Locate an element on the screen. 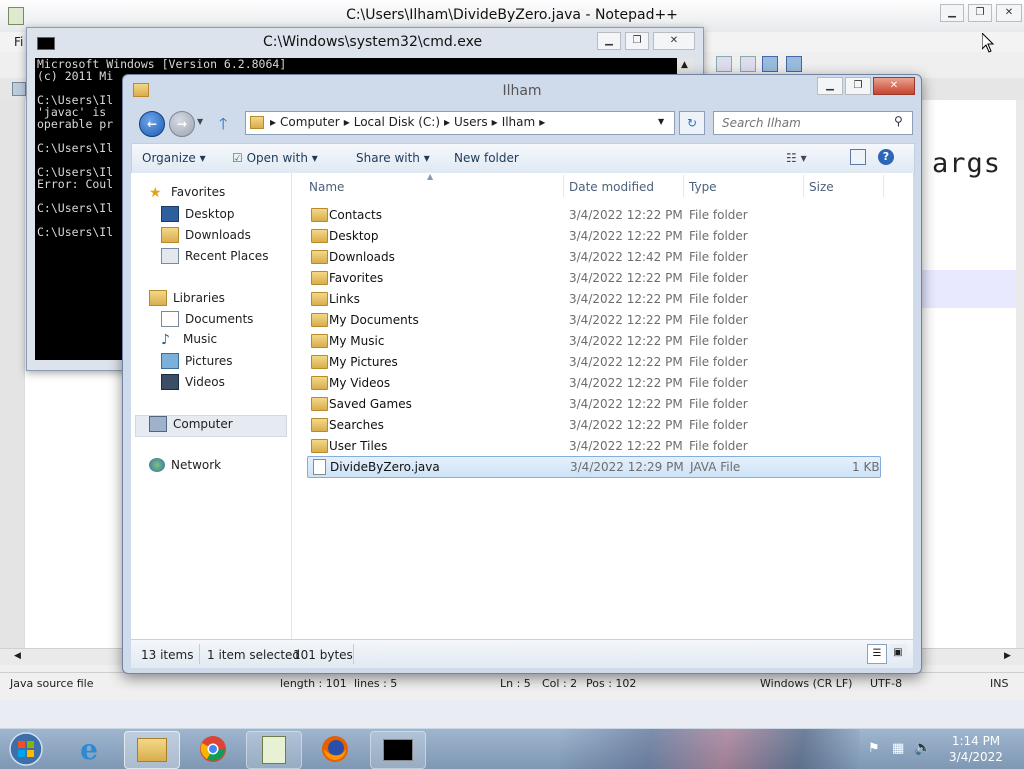 This screenshot has width=1024, height=769. play-icon is located at coordinates (748, 64).